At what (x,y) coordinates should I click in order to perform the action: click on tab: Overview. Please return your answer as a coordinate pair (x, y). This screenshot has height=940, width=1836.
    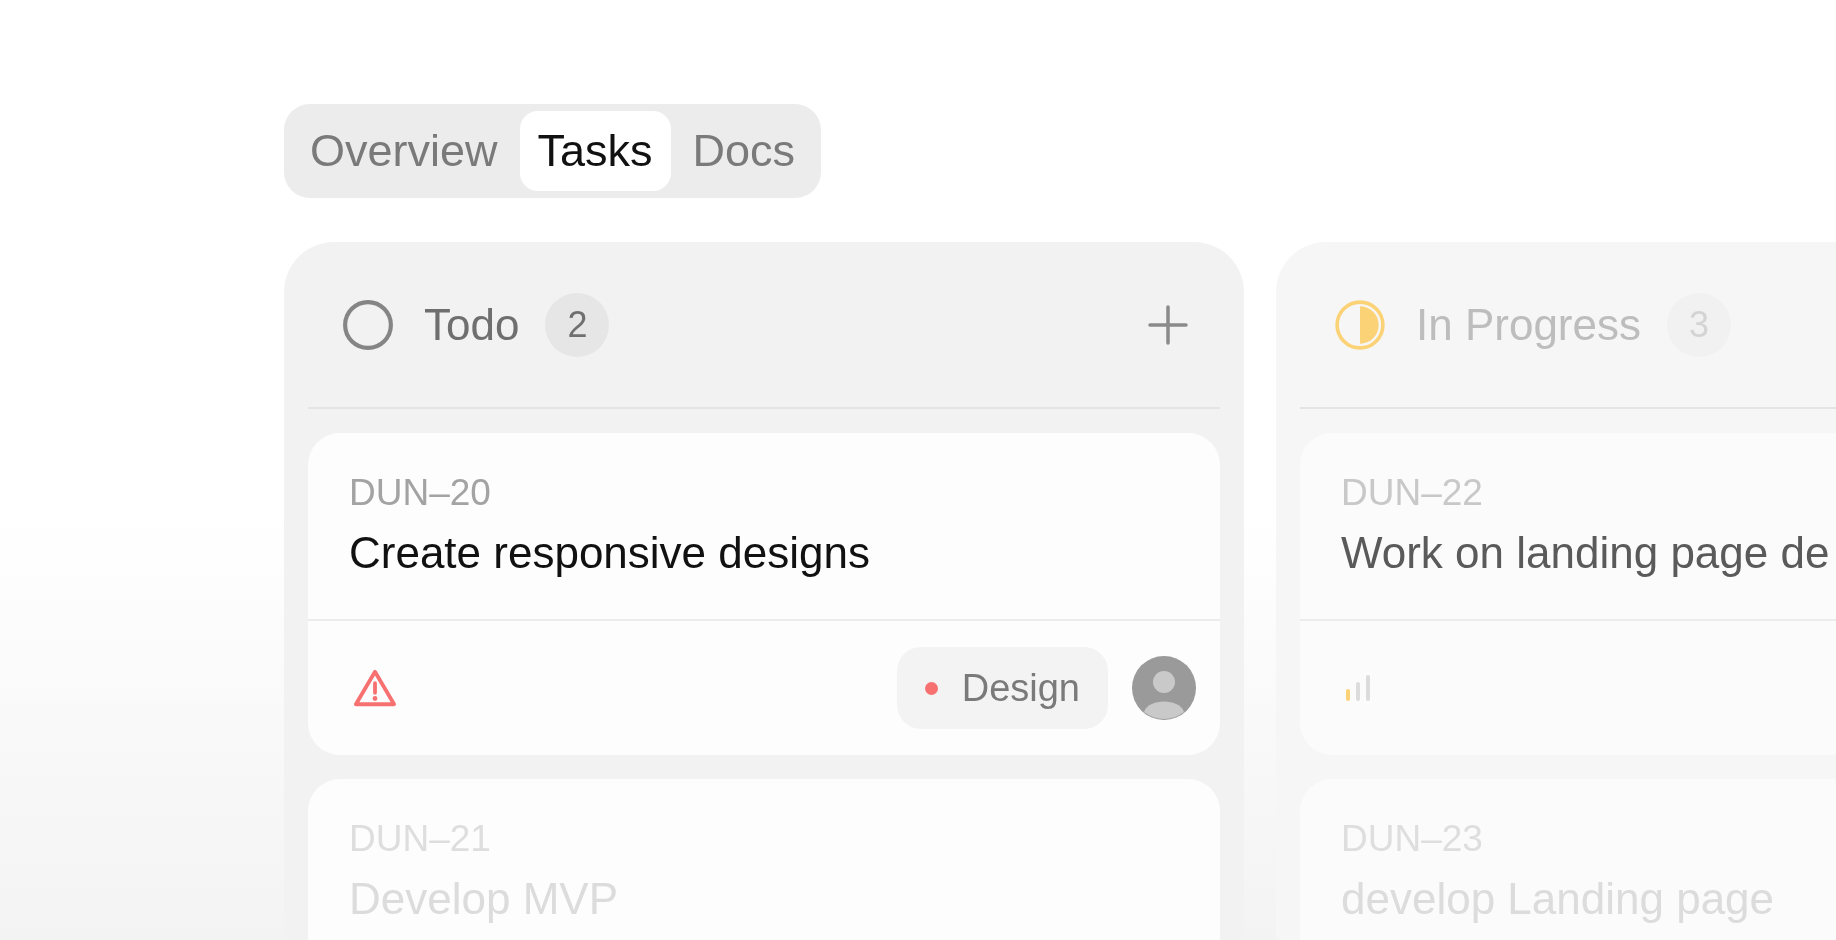
    Looking at the image, I should click on (404, 151).